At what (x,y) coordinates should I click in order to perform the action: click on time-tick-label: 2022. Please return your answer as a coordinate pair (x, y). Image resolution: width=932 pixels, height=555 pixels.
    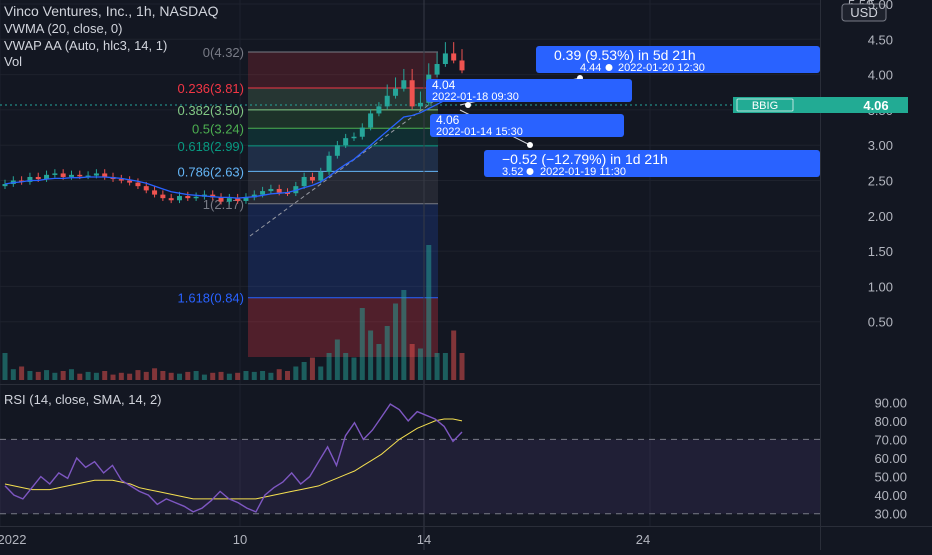
    Looking at the image, I should click on (13, 539).